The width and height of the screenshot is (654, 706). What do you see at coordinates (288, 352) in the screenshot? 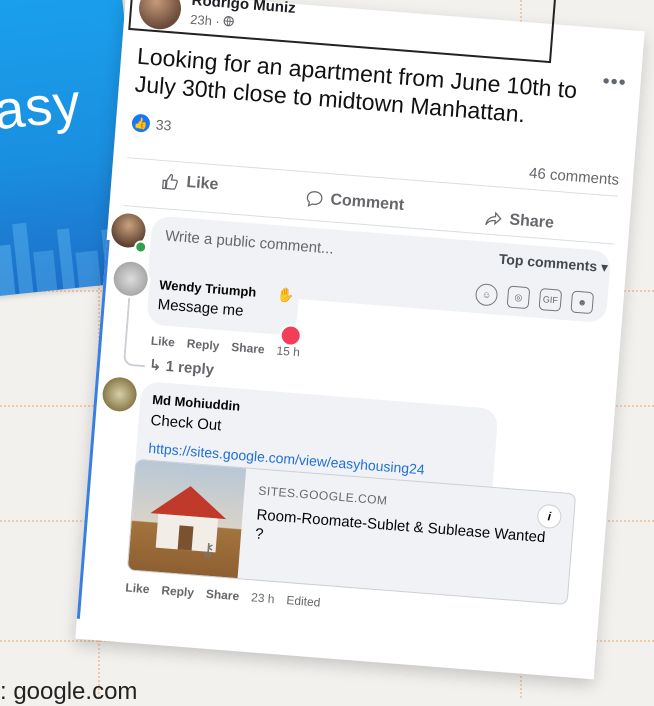
I see `comment-time: 15 h` at bounding box center [288, 352].